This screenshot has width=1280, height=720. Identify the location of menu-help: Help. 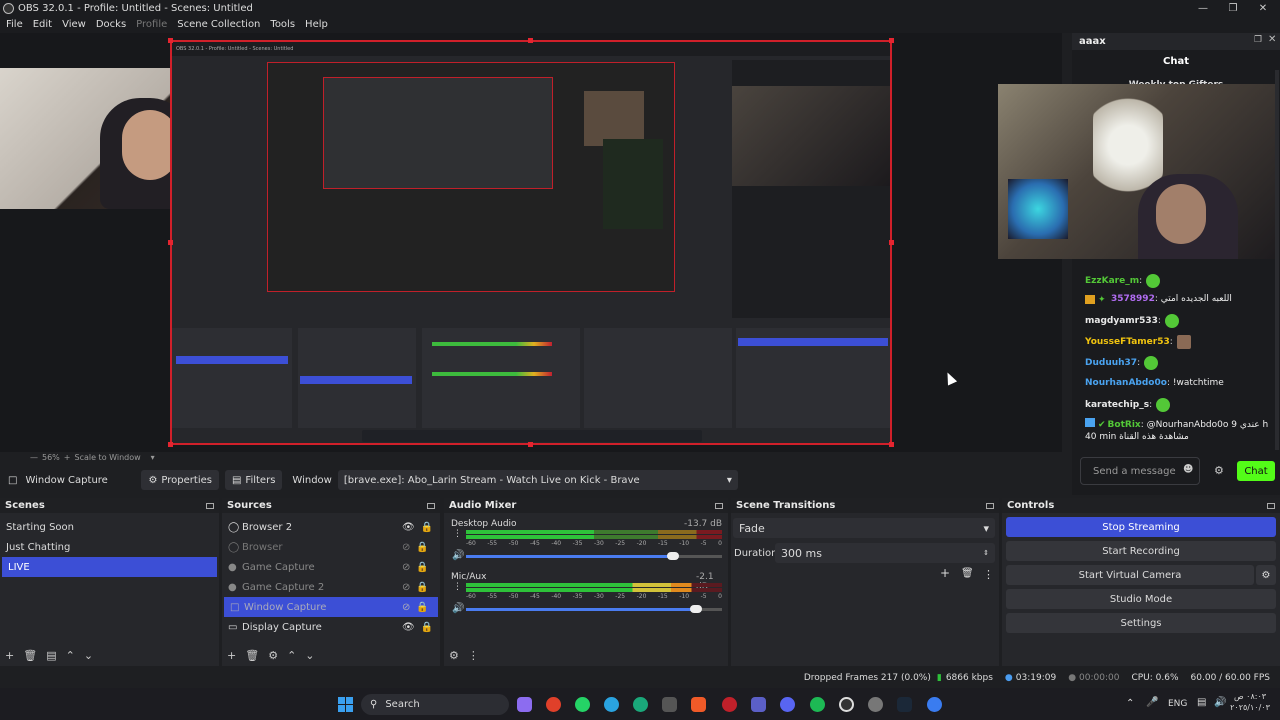
(316, 24).